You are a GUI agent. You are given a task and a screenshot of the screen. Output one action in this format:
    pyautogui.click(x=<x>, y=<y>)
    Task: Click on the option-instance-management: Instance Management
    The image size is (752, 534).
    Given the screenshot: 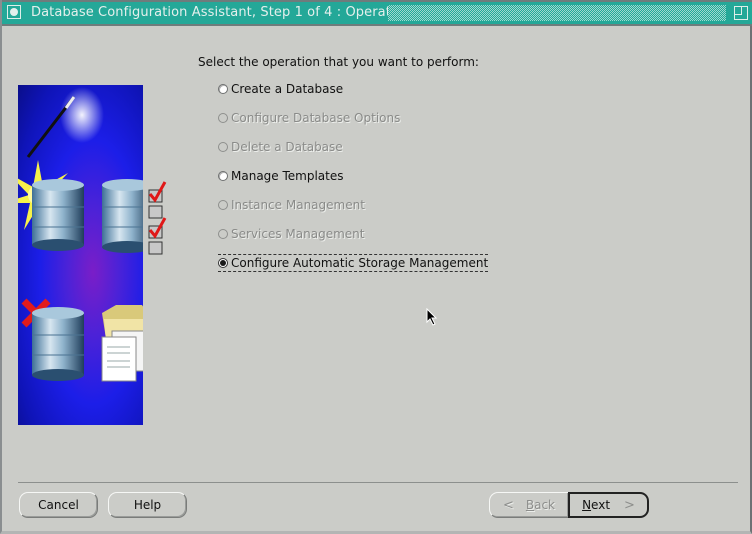 What is the action you would take?
    pyautogui.click(x=291, y=205)
    